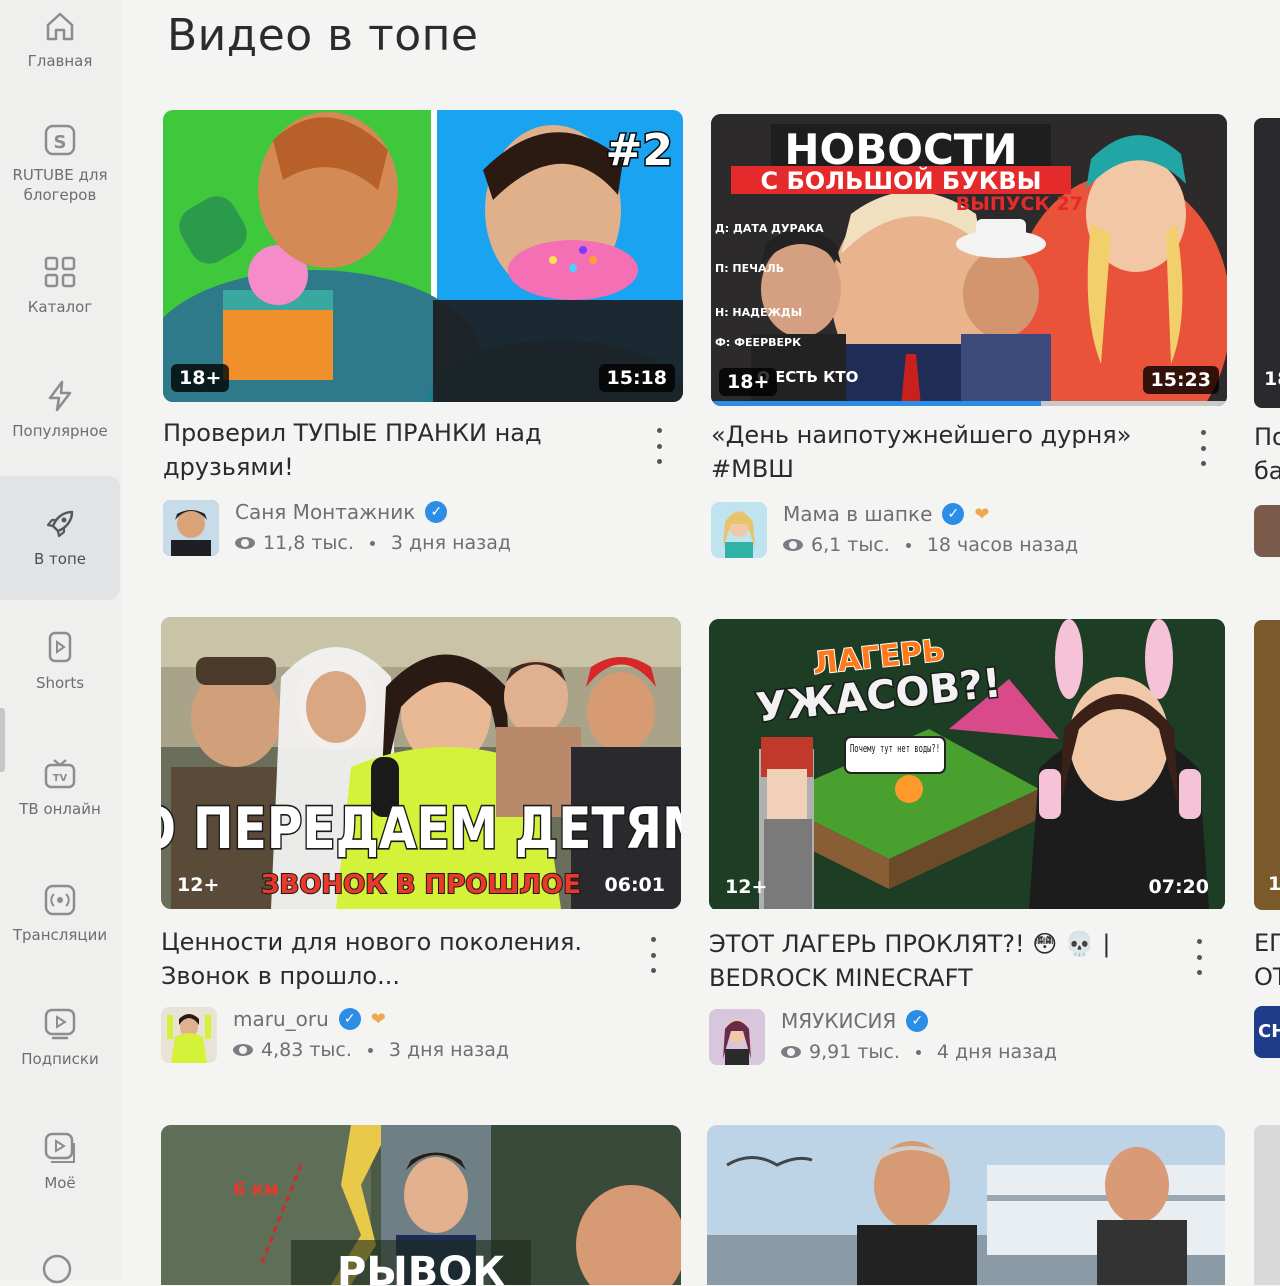 The height and width of the screenshot is (1286, 1280). I want to click on thumbnail-item: Н: НАДЕЖДЫ, so click(758, 312).